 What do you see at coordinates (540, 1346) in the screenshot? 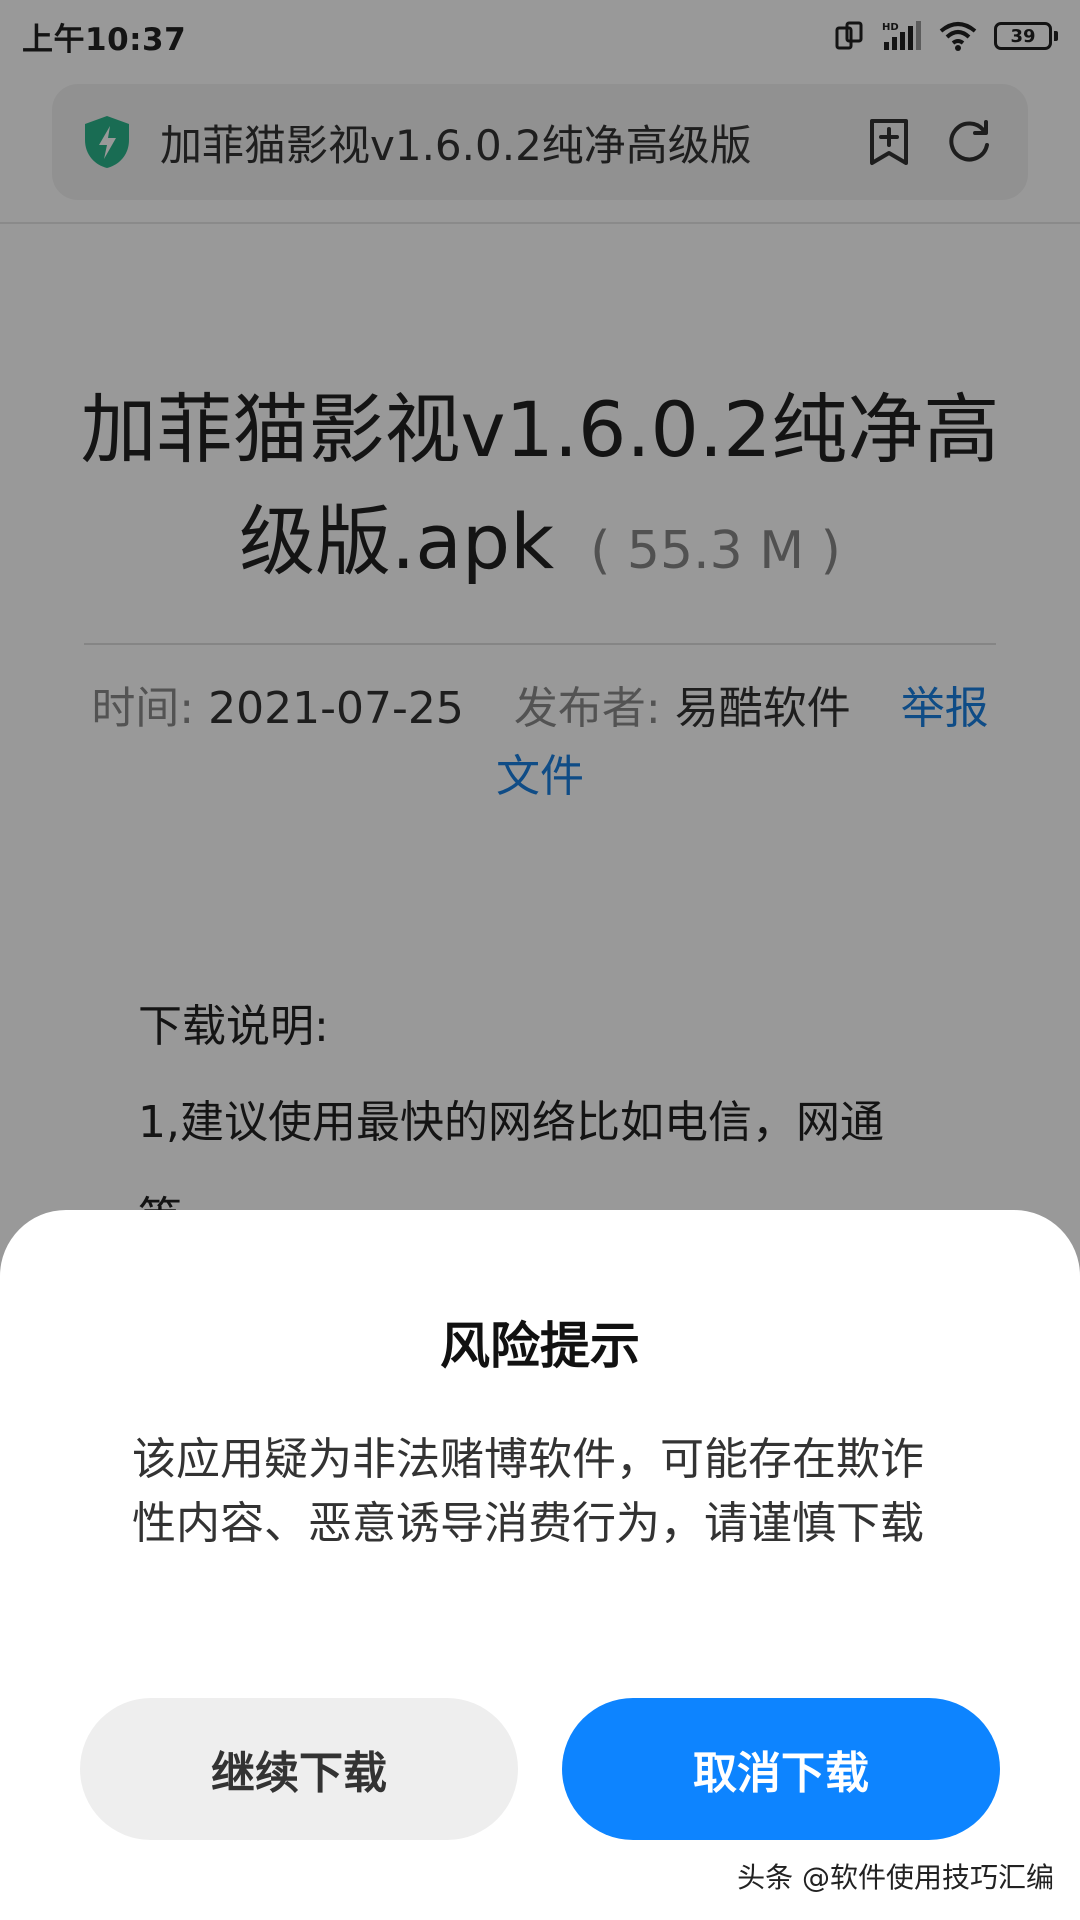
I see `dialog-title: 风险提示` at bounding box center [540, 1346].